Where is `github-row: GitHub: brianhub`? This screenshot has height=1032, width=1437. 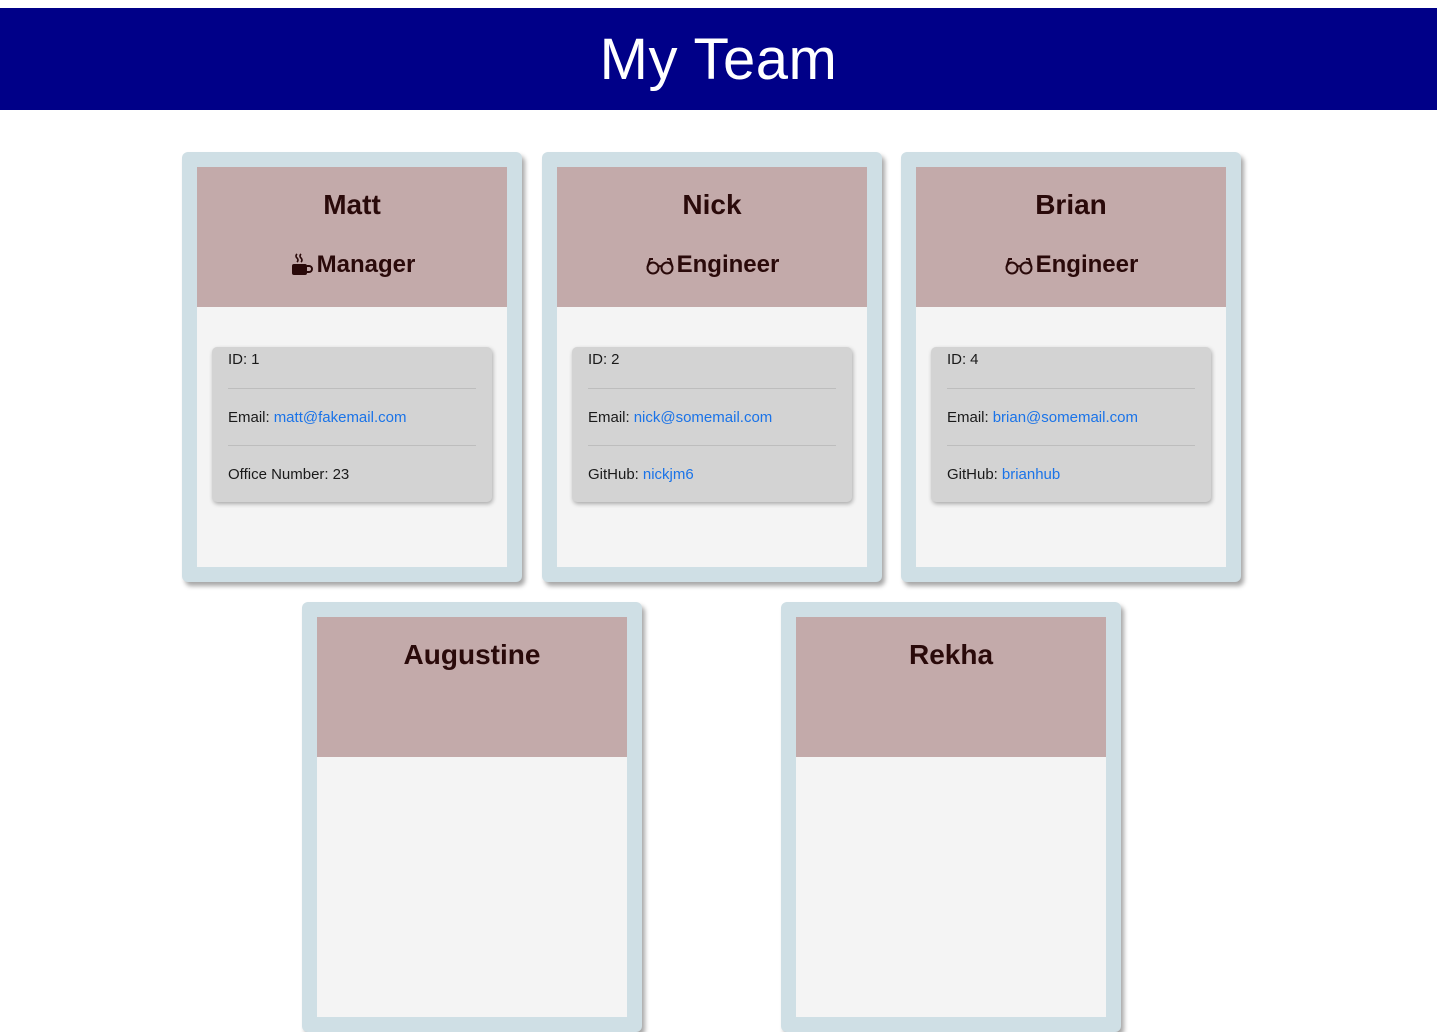
github-row: GitHub: brianhub is located at coordinates (1071, 474).